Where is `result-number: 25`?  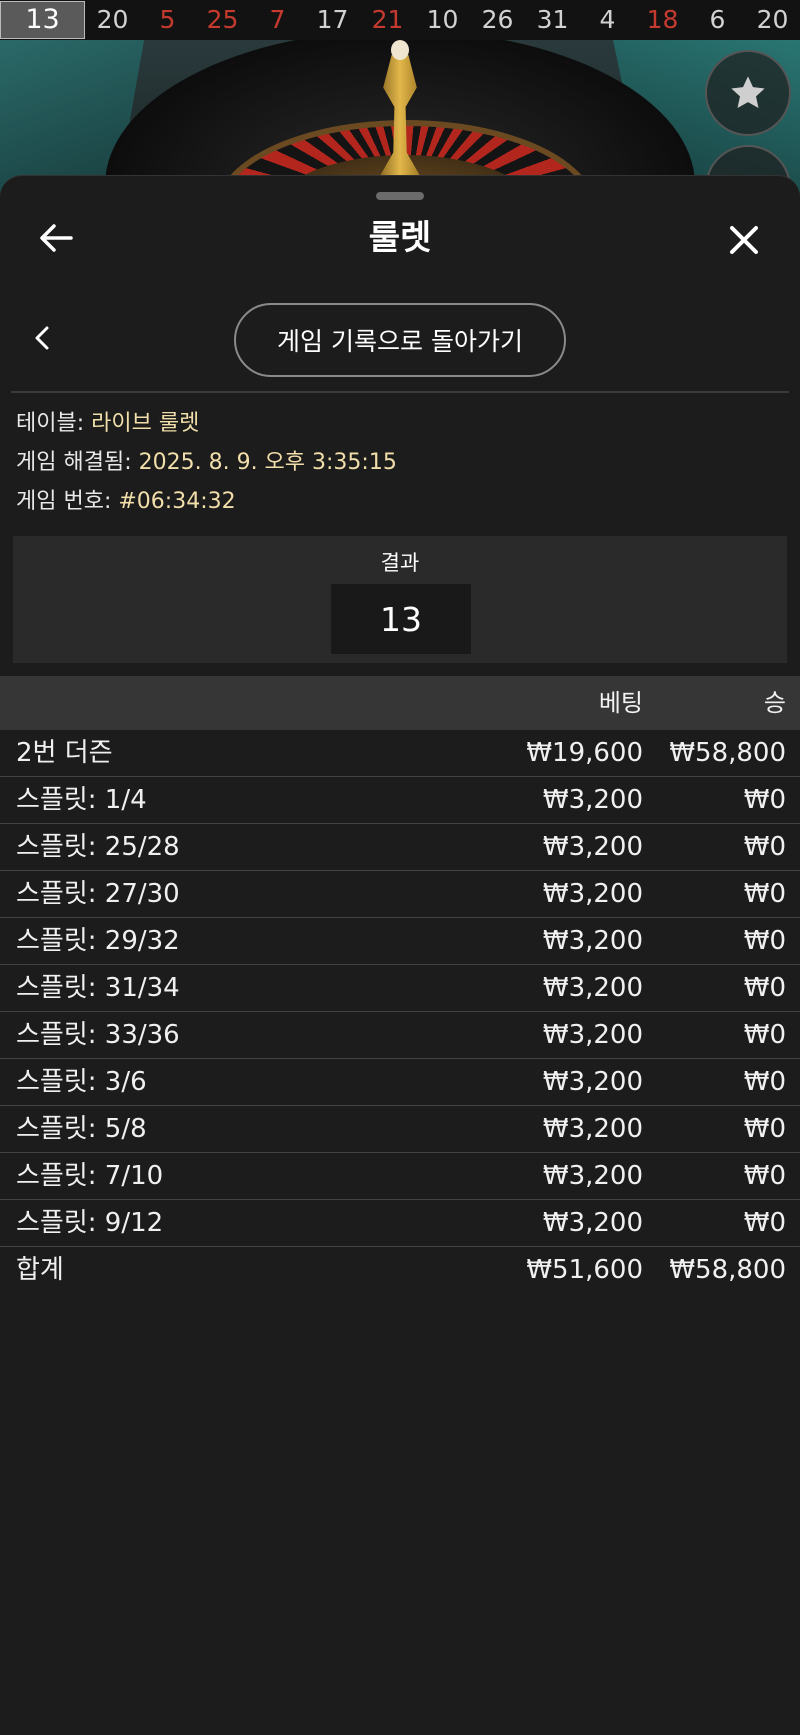
result-number: 25 is located at coordinates (222, 19).